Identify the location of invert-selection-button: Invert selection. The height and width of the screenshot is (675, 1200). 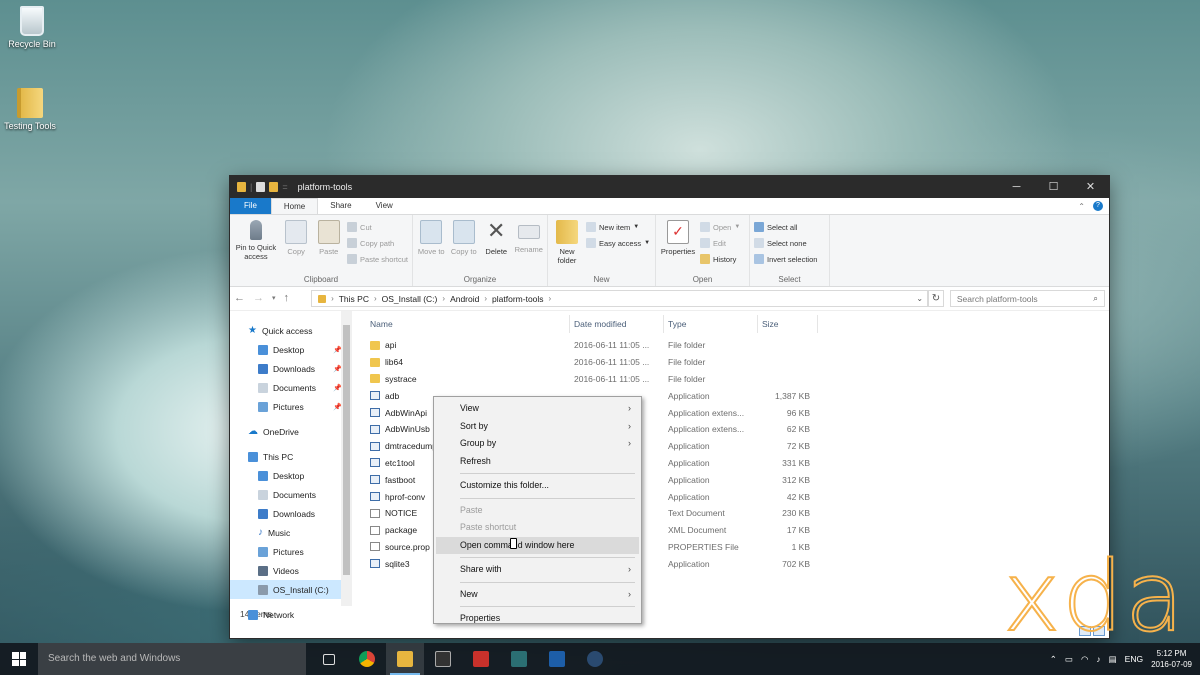
(785, 259).